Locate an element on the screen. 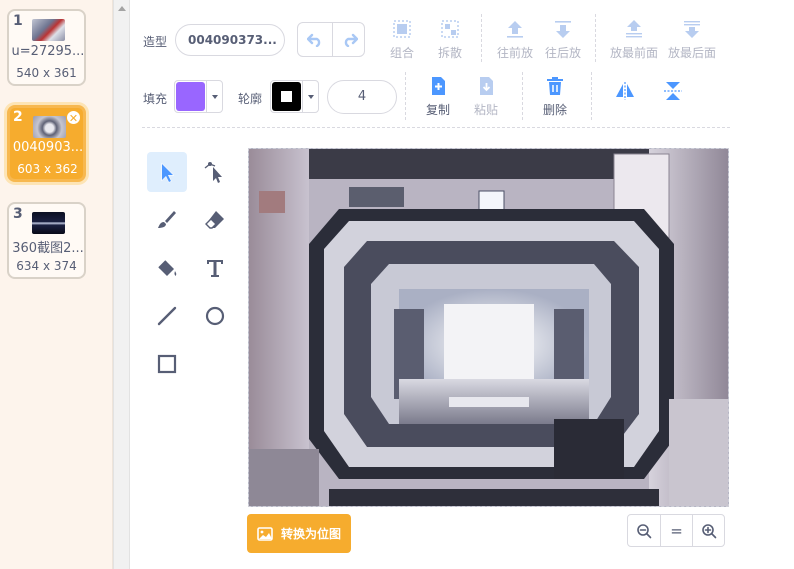  paste-icon is located at coordinates (486, 86).